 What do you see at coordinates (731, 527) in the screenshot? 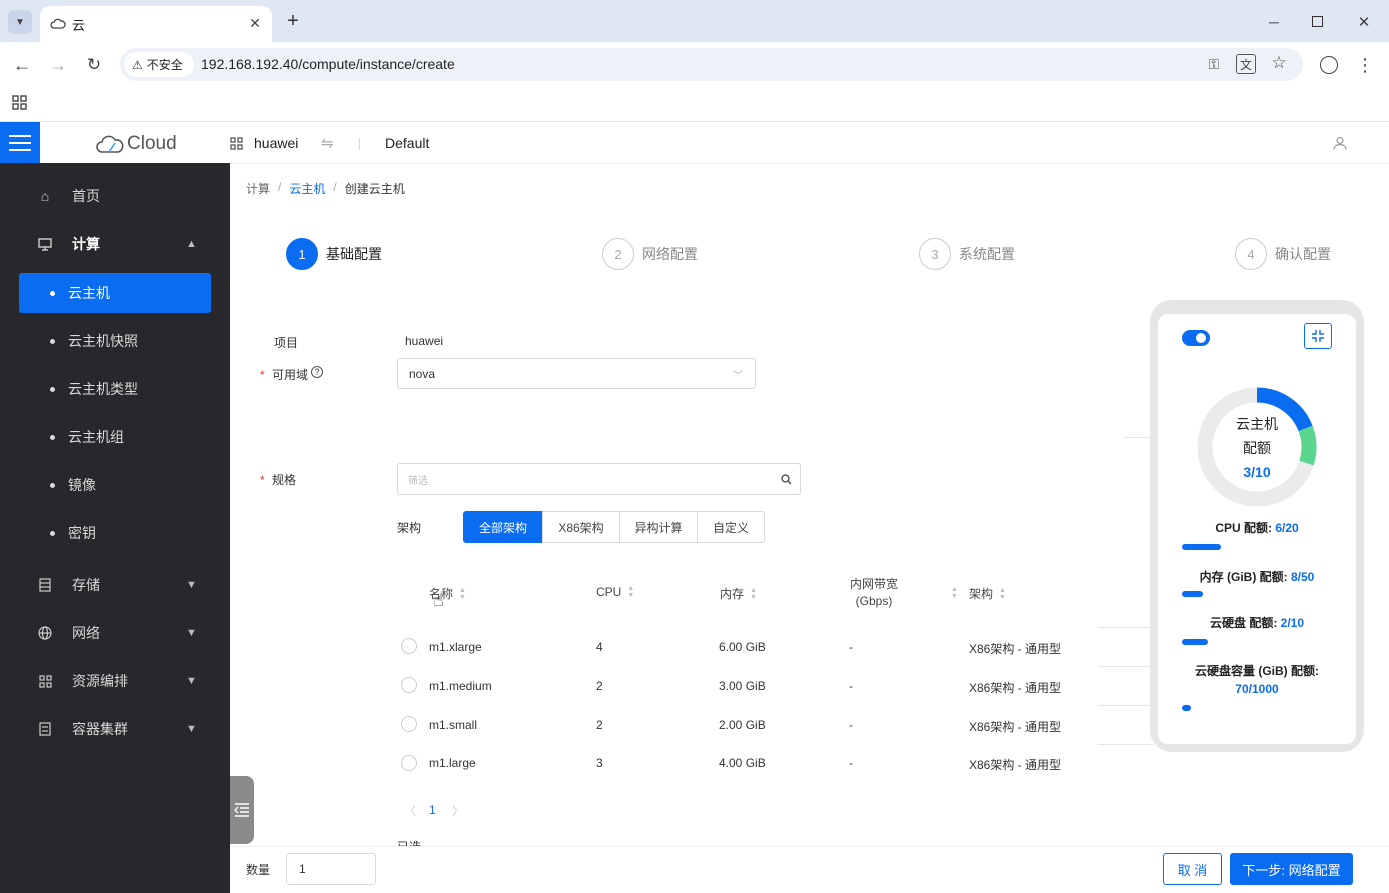
I see `tab-custom: 自定义` at bounding box center [731, 527].